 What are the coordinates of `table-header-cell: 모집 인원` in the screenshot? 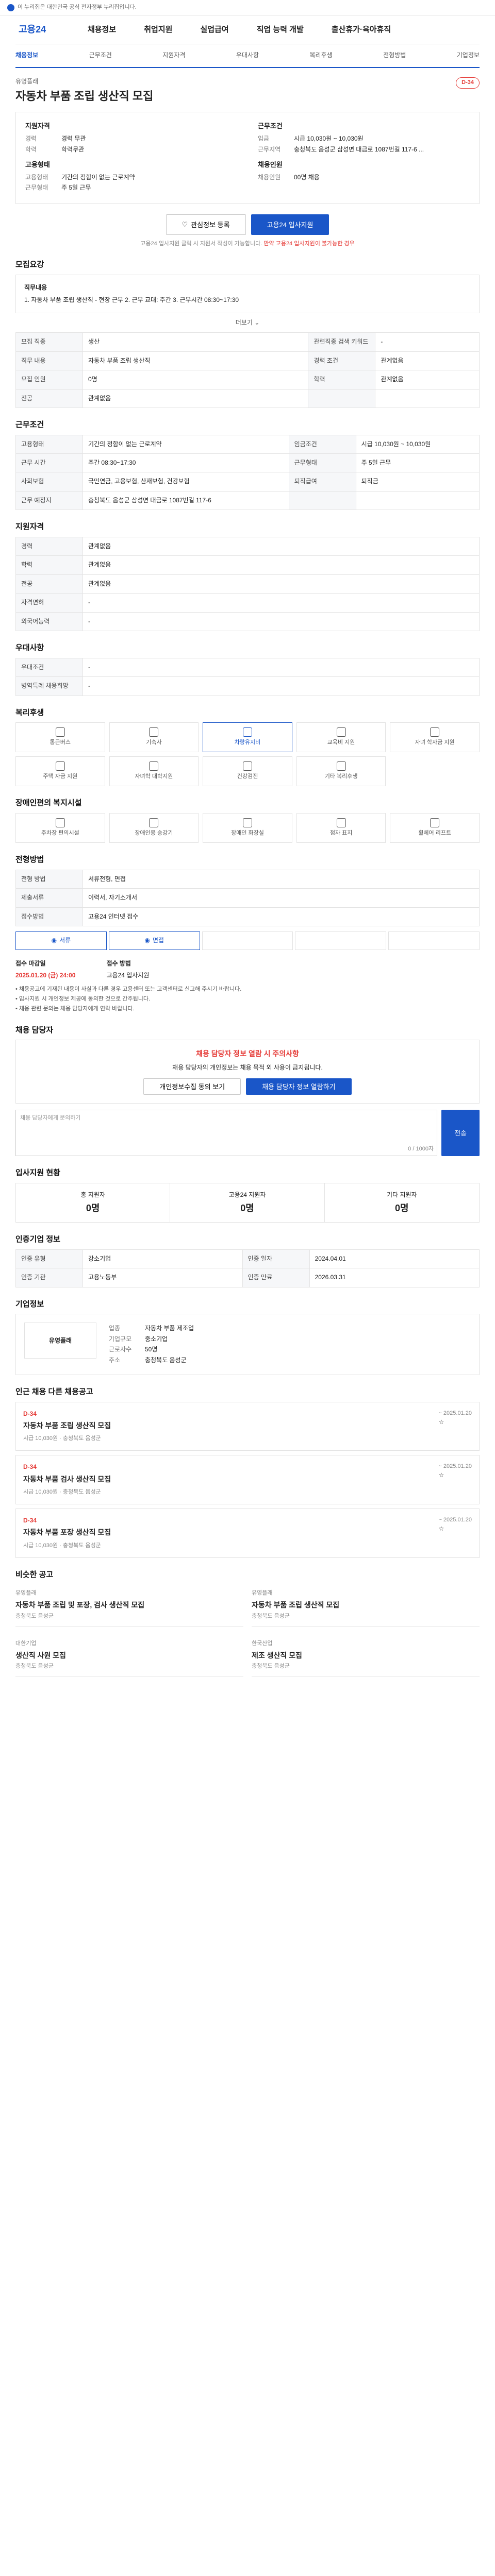 It's located at (49, 379).